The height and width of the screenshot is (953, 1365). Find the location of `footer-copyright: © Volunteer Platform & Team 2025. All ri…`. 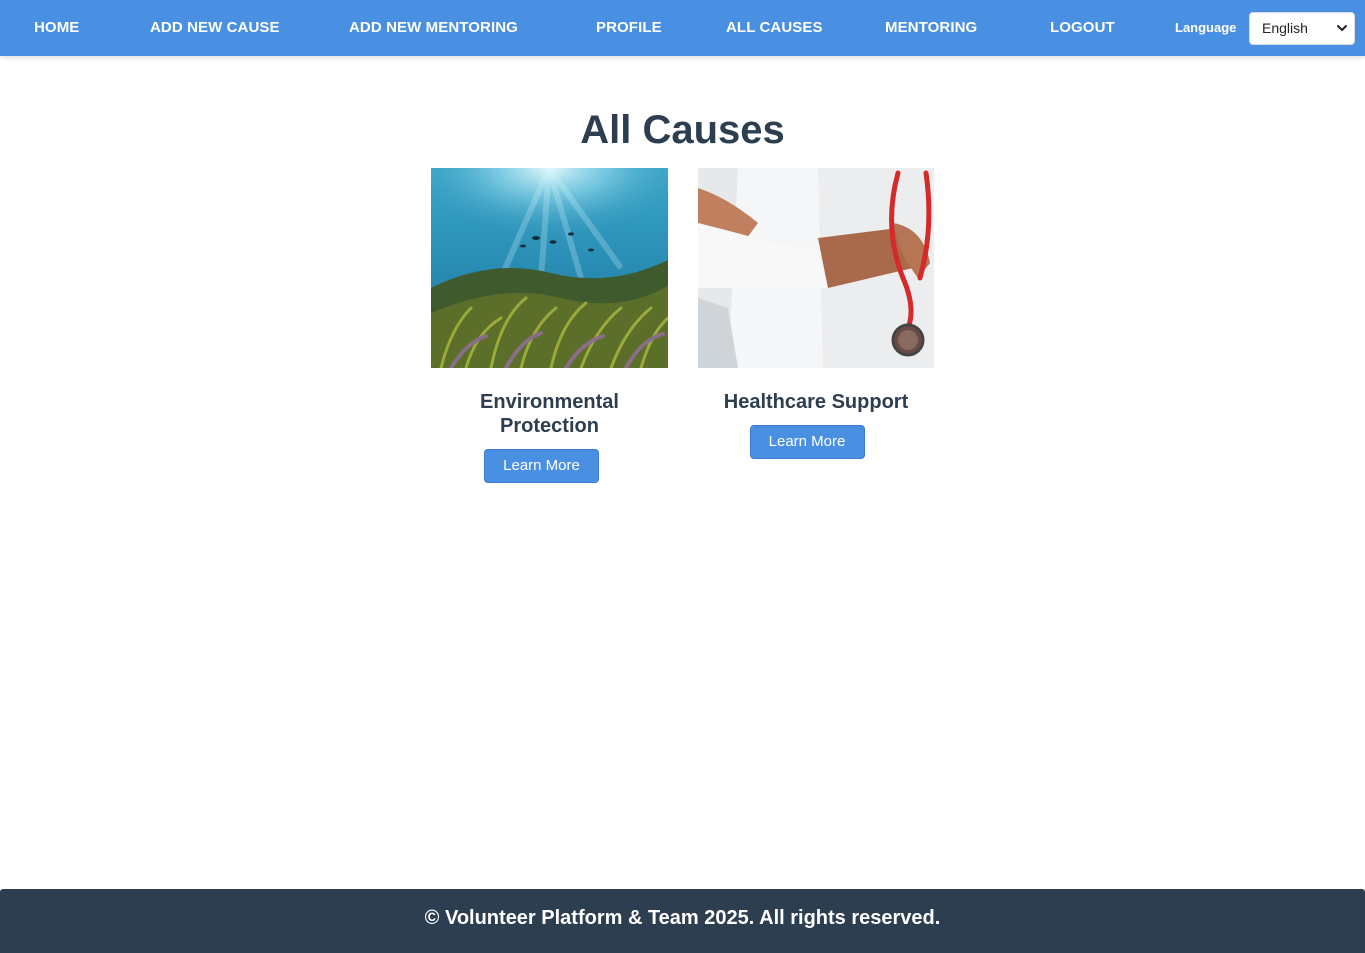

footer-copyright: © Volunteer Platform & Team 2025. All ri… is located at coordinates (682, 918).